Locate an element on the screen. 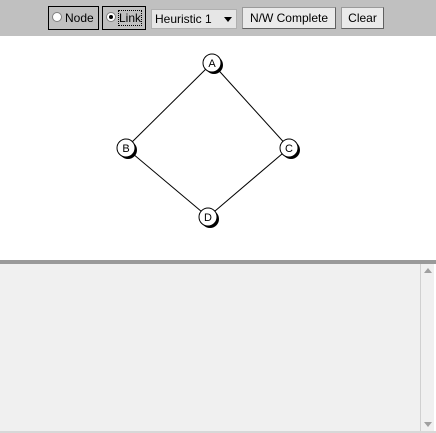 This screenshot has width=436, height=433. vertical-scrollbar is located at coordinates (427, 347).